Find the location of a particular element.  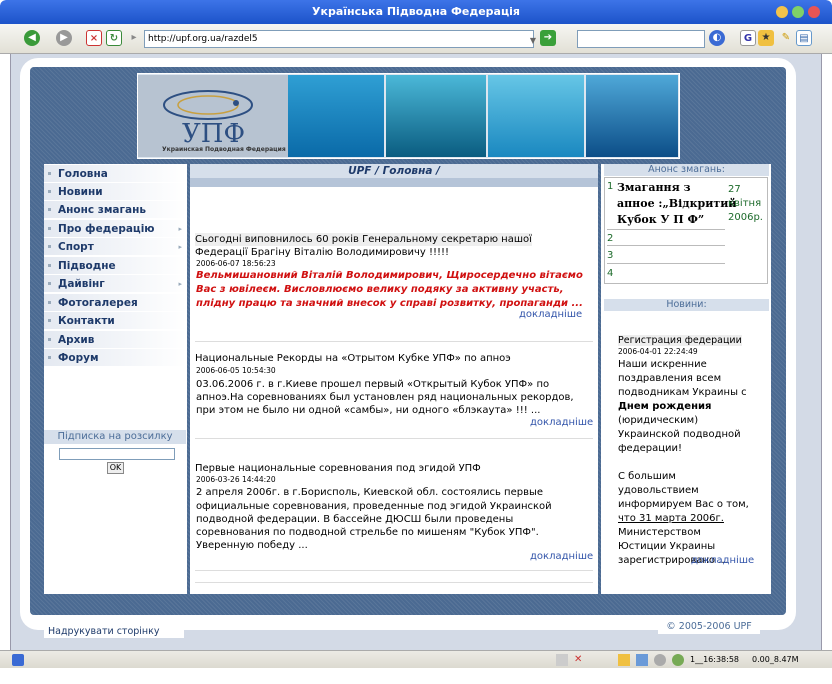

close-button is located at coordinates (814, 12).